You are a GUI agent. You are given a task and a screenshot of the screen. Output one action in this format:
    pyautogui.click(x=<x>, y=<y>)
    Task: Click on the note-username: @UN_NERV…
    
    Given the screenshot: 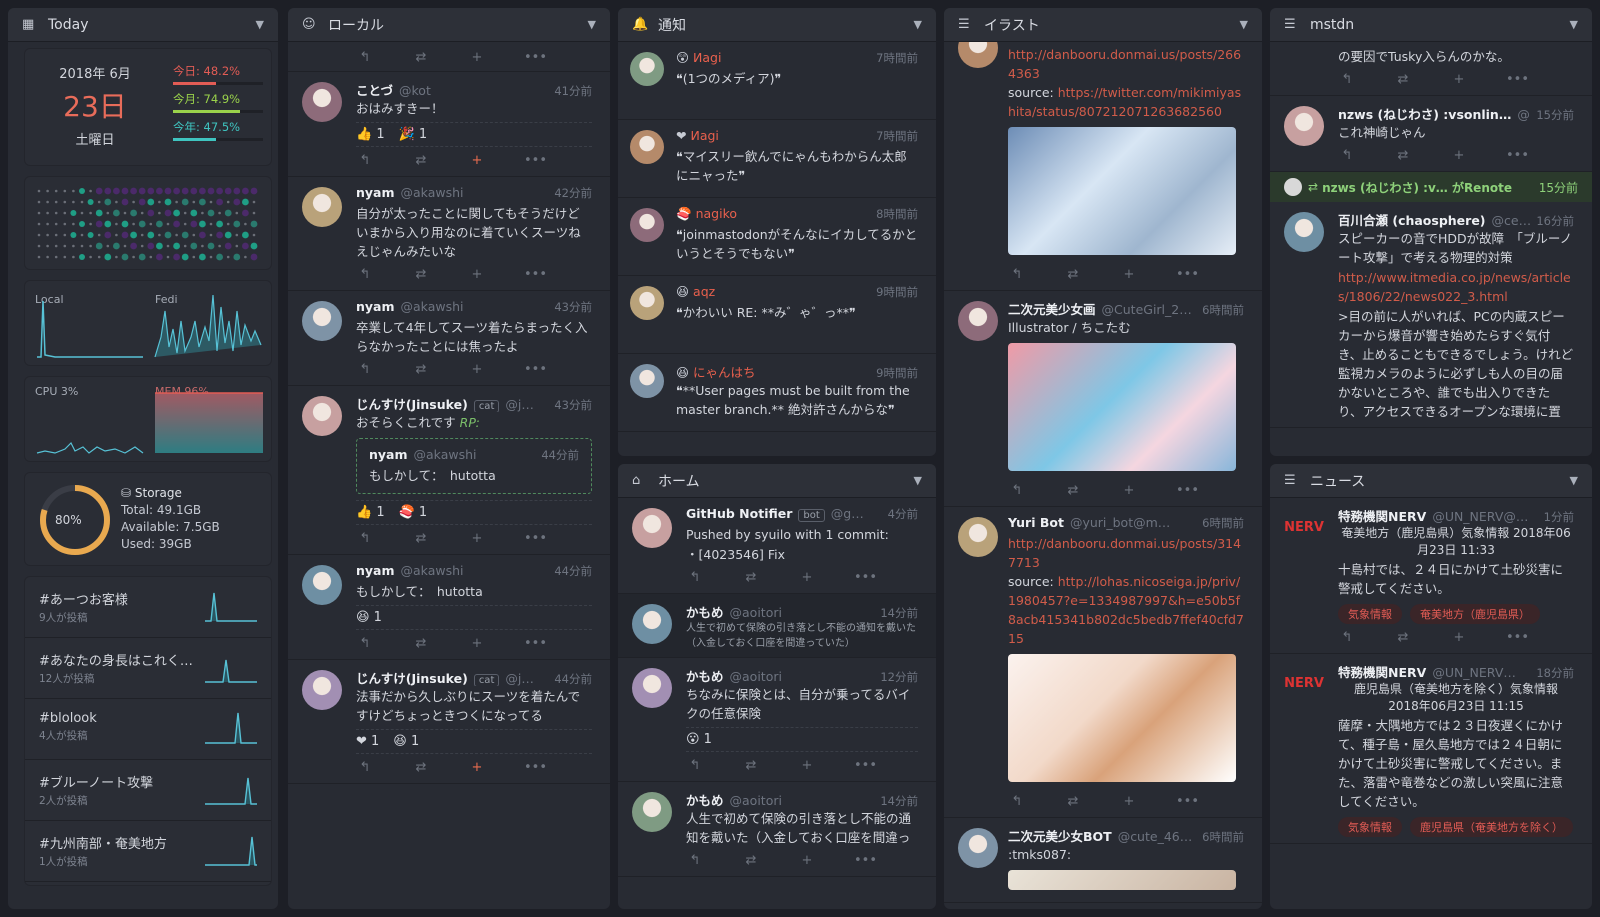 What is the action you would take?
    pyautogui.click(x=1484, y=672)
    